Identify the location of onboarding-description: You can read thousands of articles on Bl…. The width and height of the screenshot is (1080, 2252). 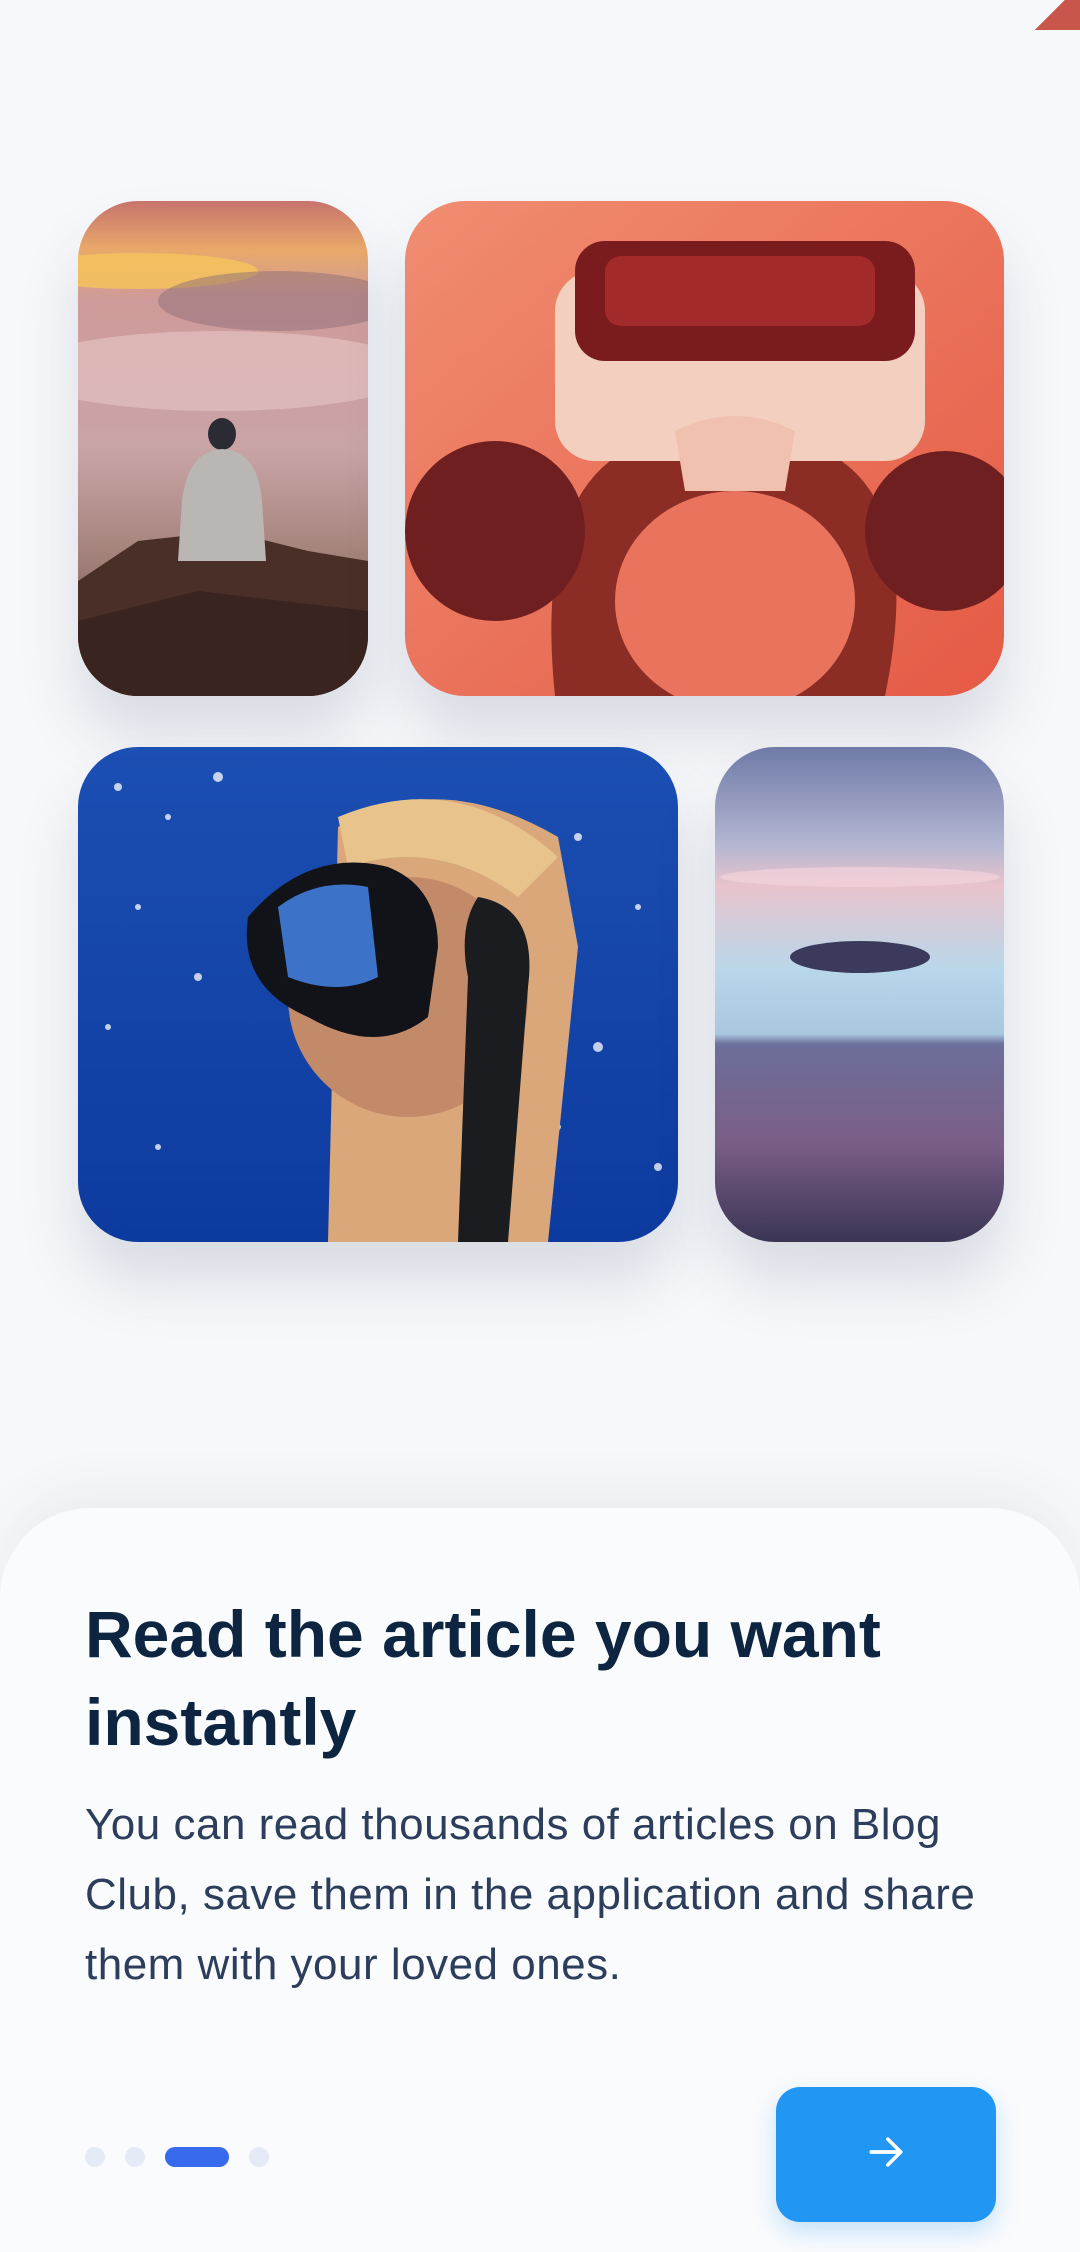
(530, 1894).